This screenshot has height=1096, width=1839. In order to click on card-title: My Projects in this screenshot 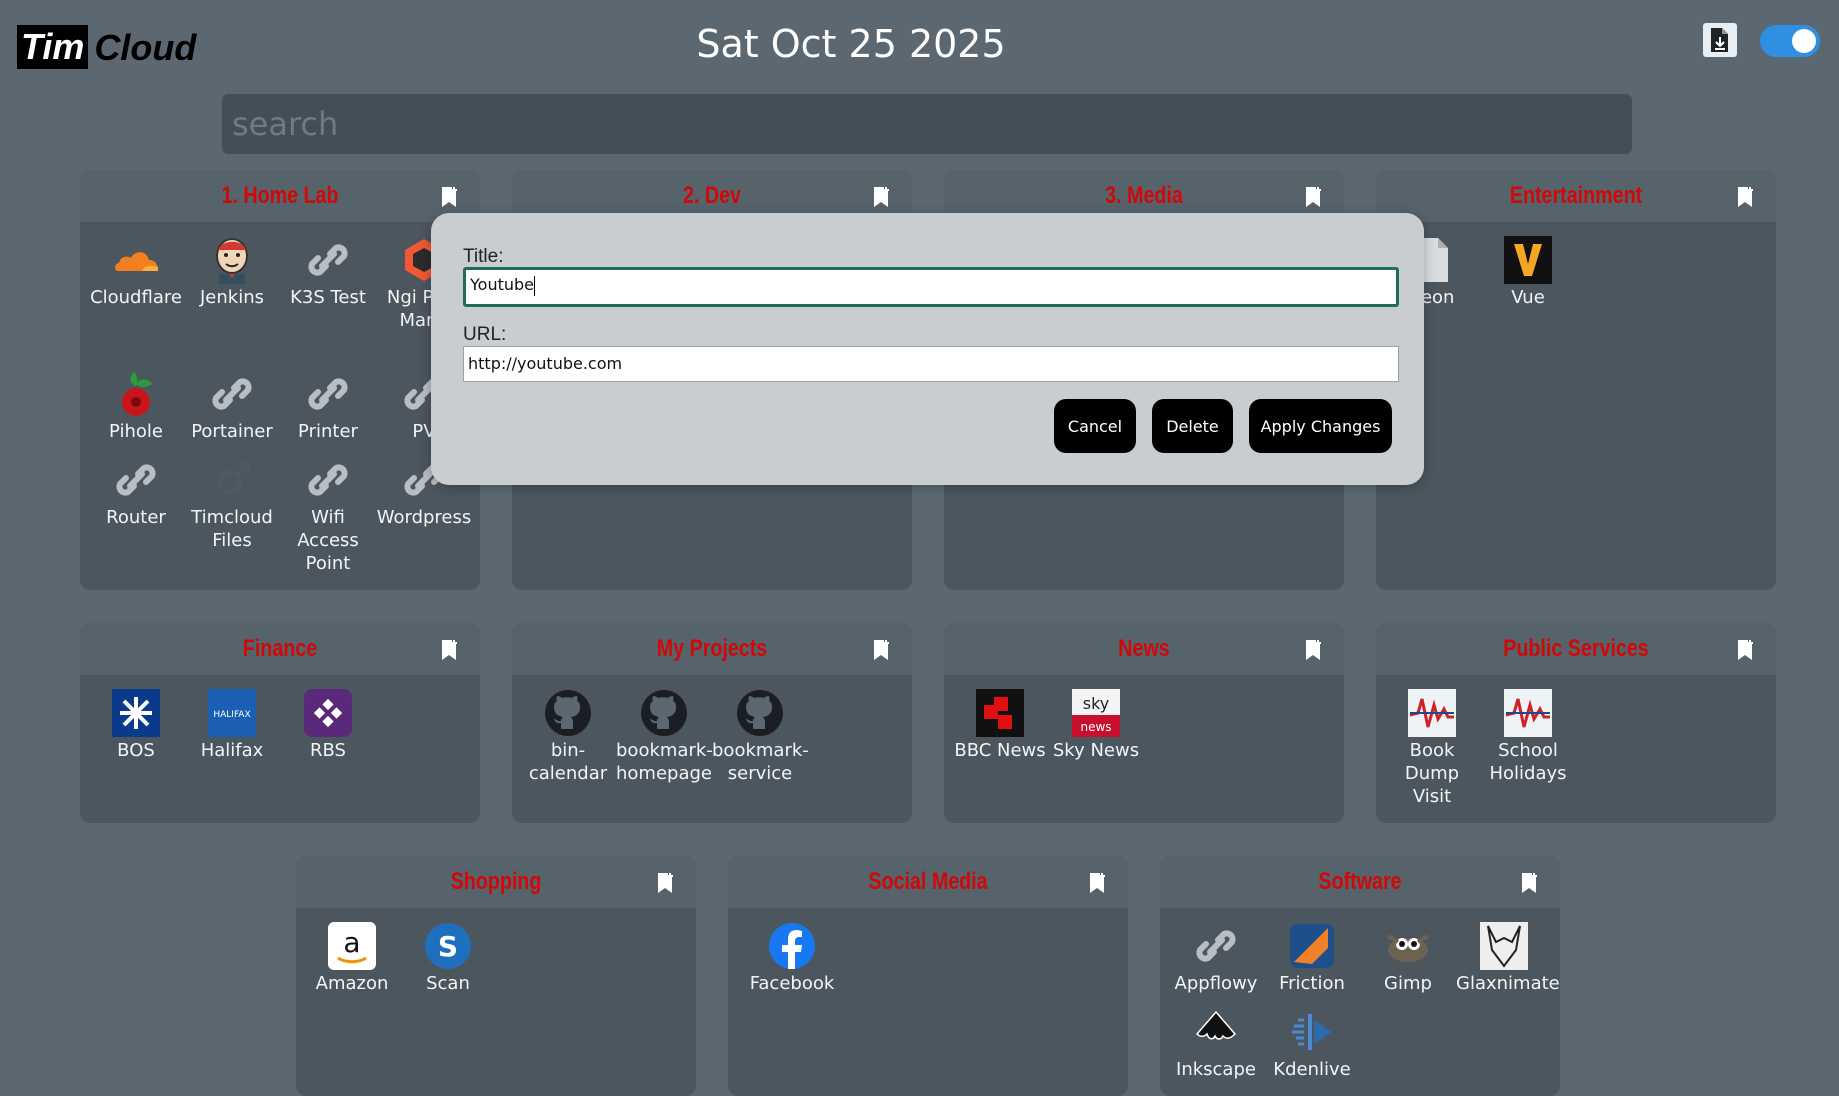, I will do `click(712, 648)`.